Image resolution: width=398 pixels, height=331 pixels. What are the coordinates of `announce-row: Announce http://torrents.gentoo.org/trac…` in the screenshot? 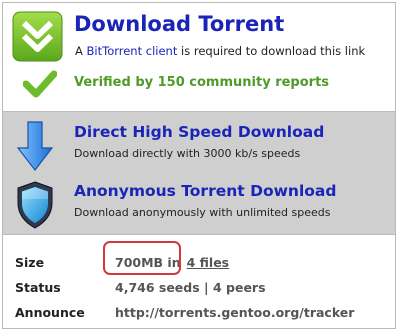 It's located at (199, 313).